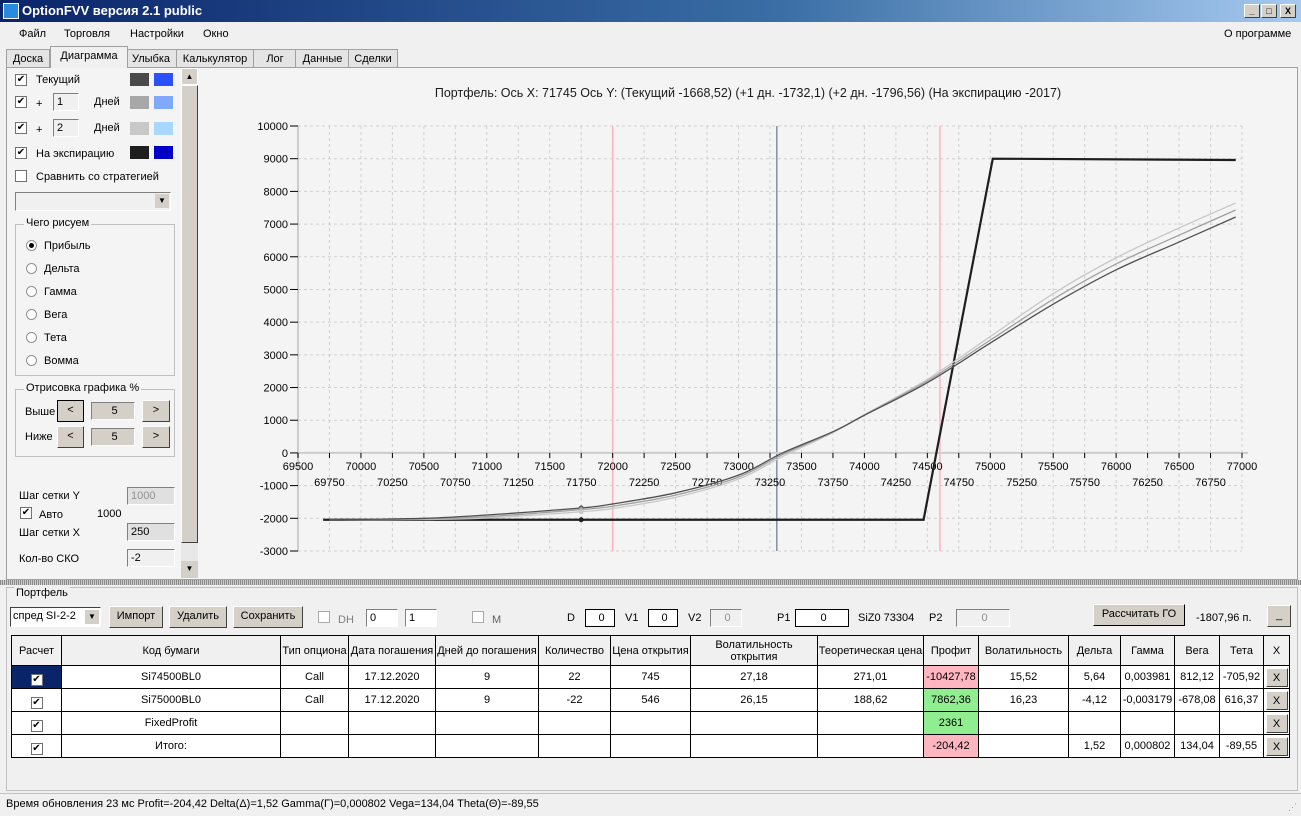 Image resolution: width=1301 pixels, height=816 pixels. What do you see at coordinates (198, 617) in the screenshot?
I see `delete-button: Удалить` at bounding box center [198, 617].